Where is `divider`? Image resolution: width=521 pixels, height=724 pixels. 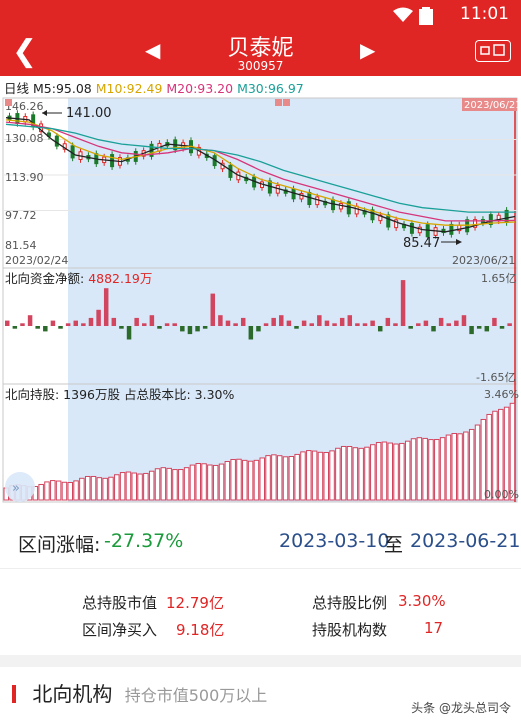 divider is located at coordinates (260, 568).